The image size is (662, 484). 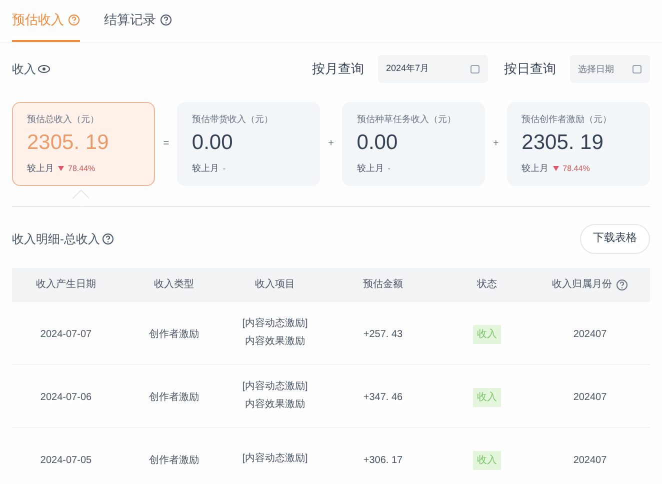 I want to click on field-label: 按月查询, so click(x=338, y=69).